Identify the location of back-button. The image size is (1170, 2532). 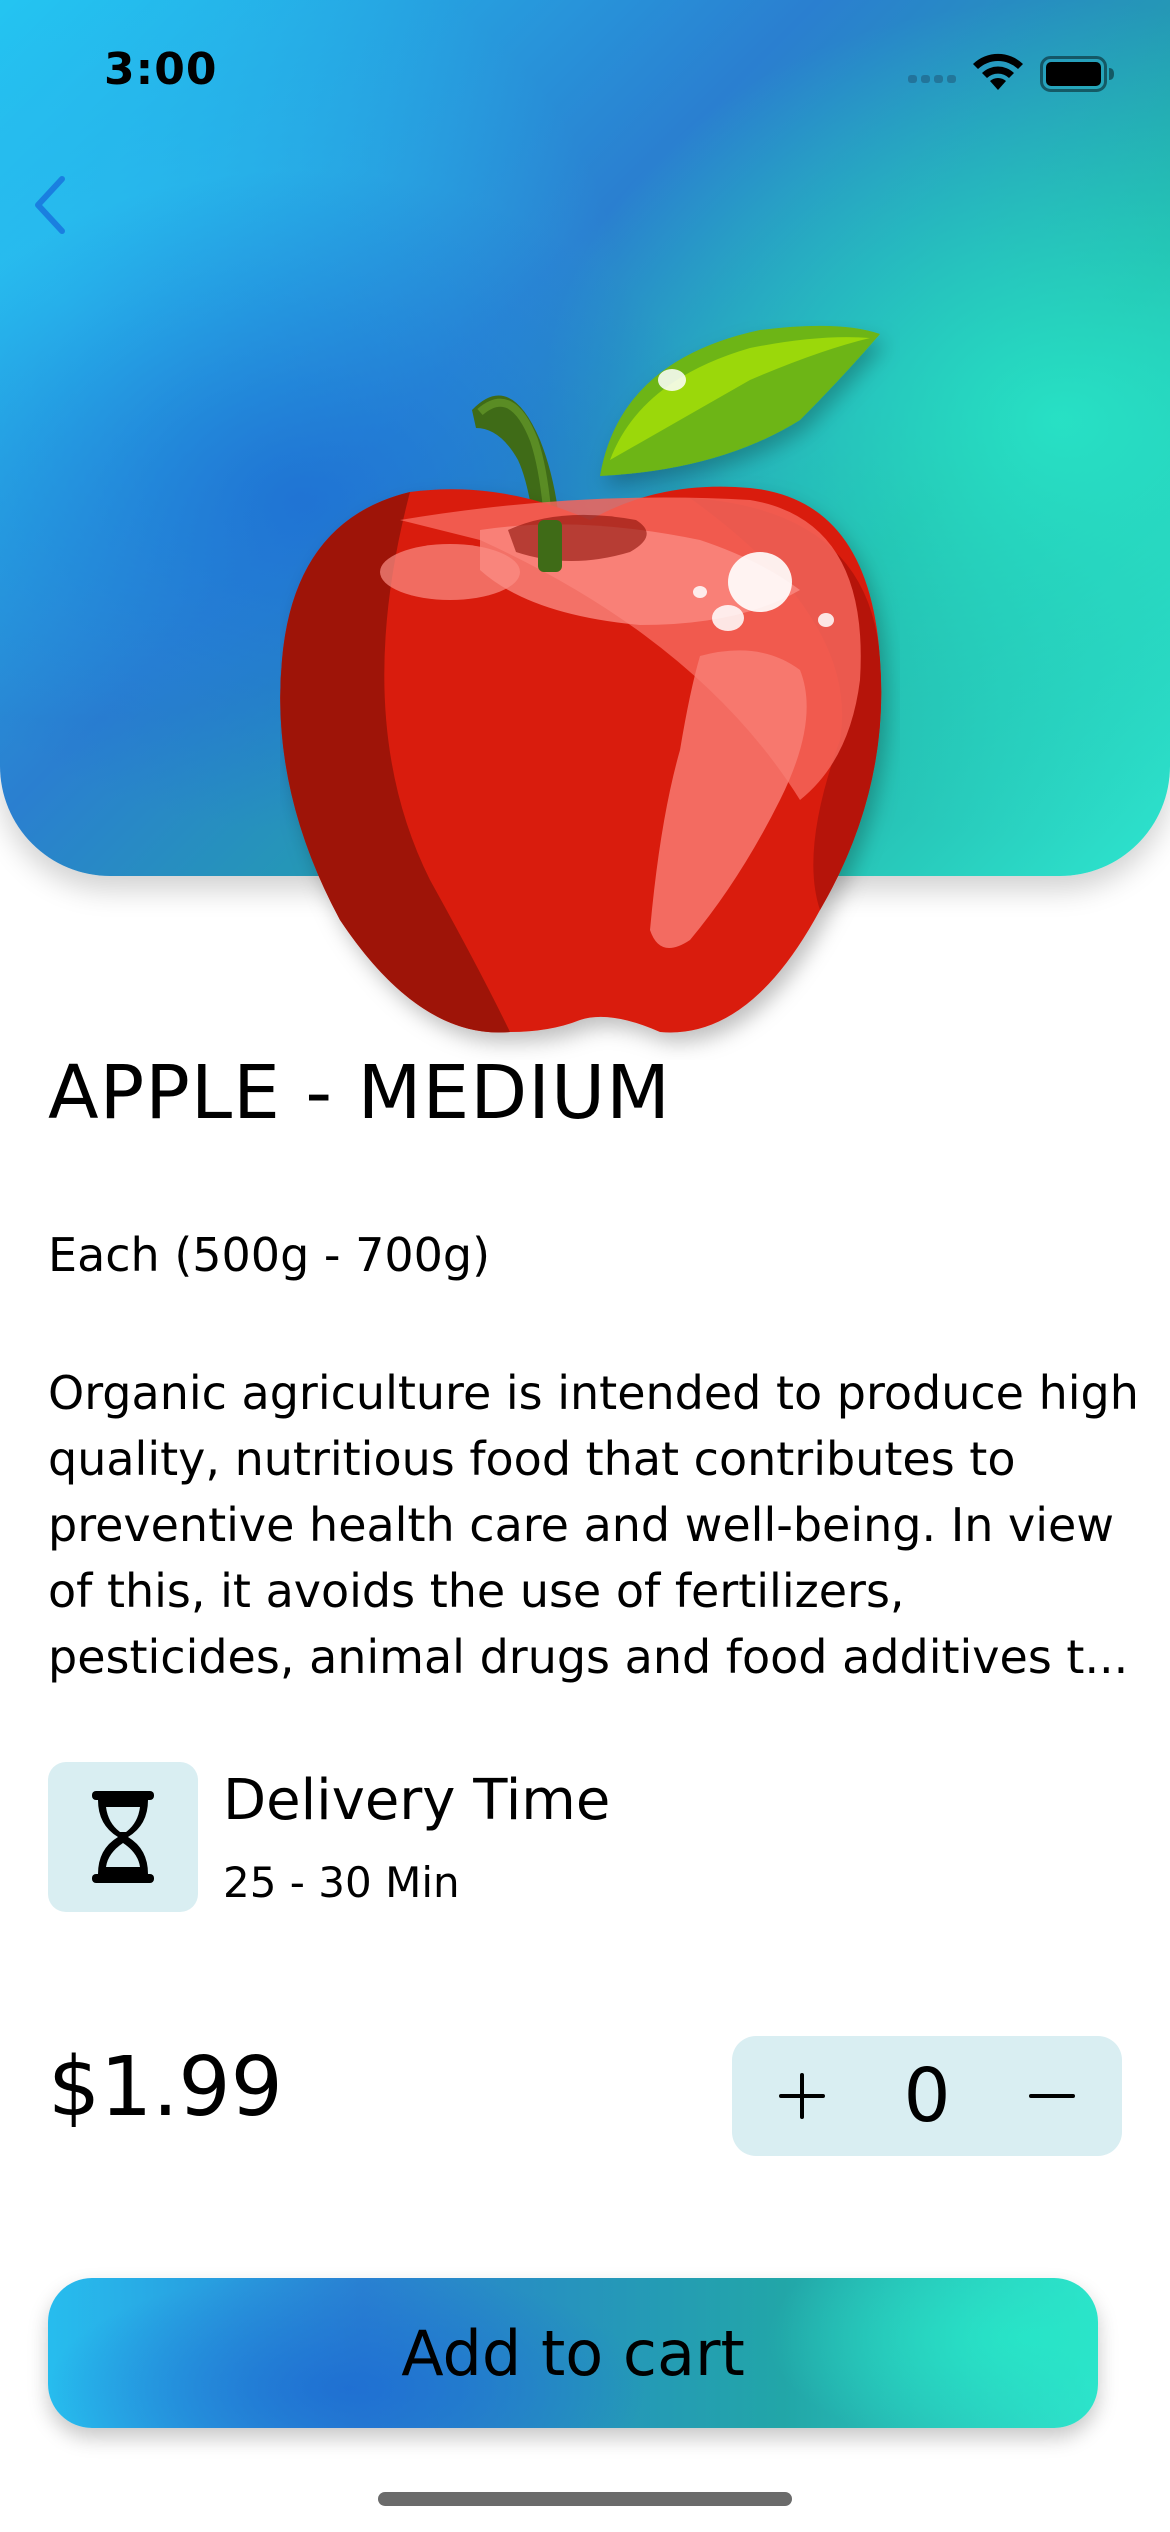
(50, 205).